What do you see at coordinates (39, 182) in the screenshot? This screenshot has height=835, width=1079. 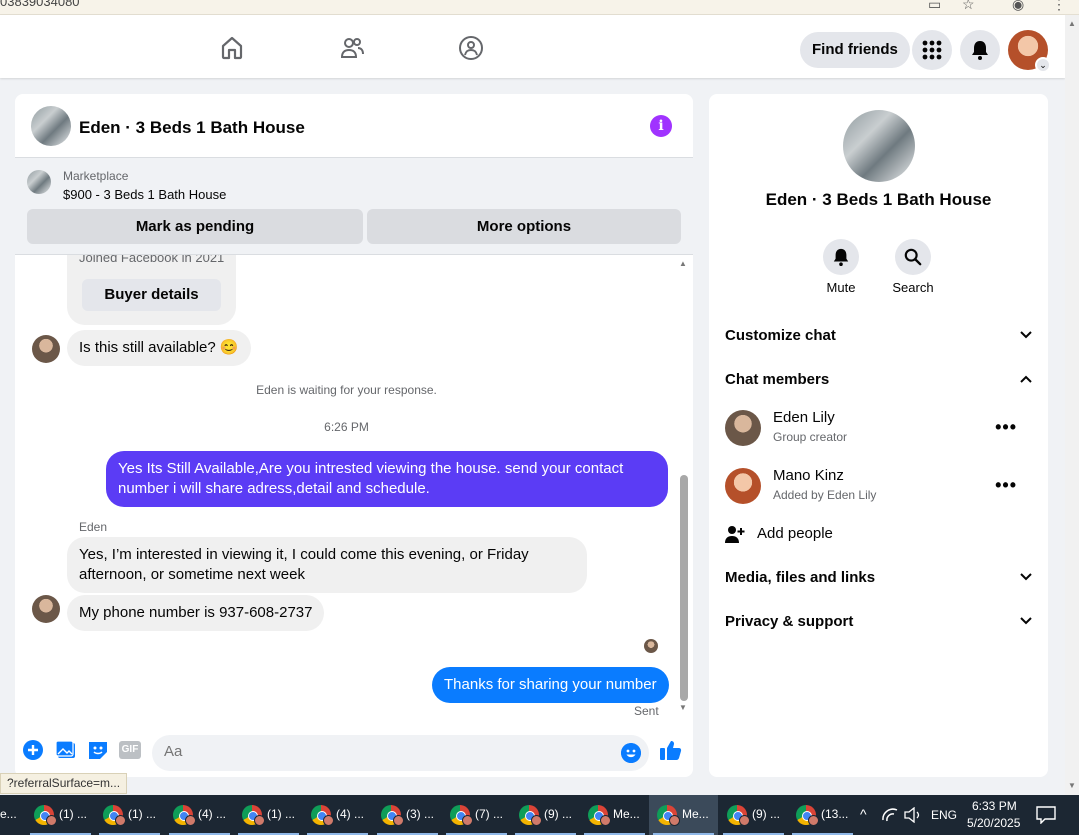 I see `listing-thumbnail` at bounding box center [39, 182].